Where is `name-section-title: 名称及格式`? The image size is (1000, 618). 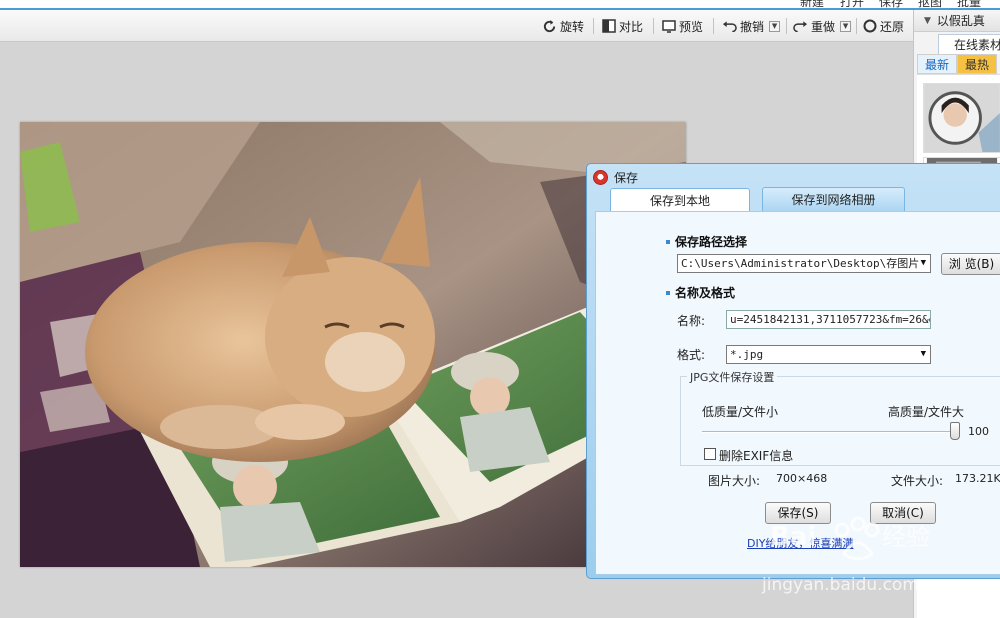 name-section-title: 名称及格式 is located at coordinates (700, 292).